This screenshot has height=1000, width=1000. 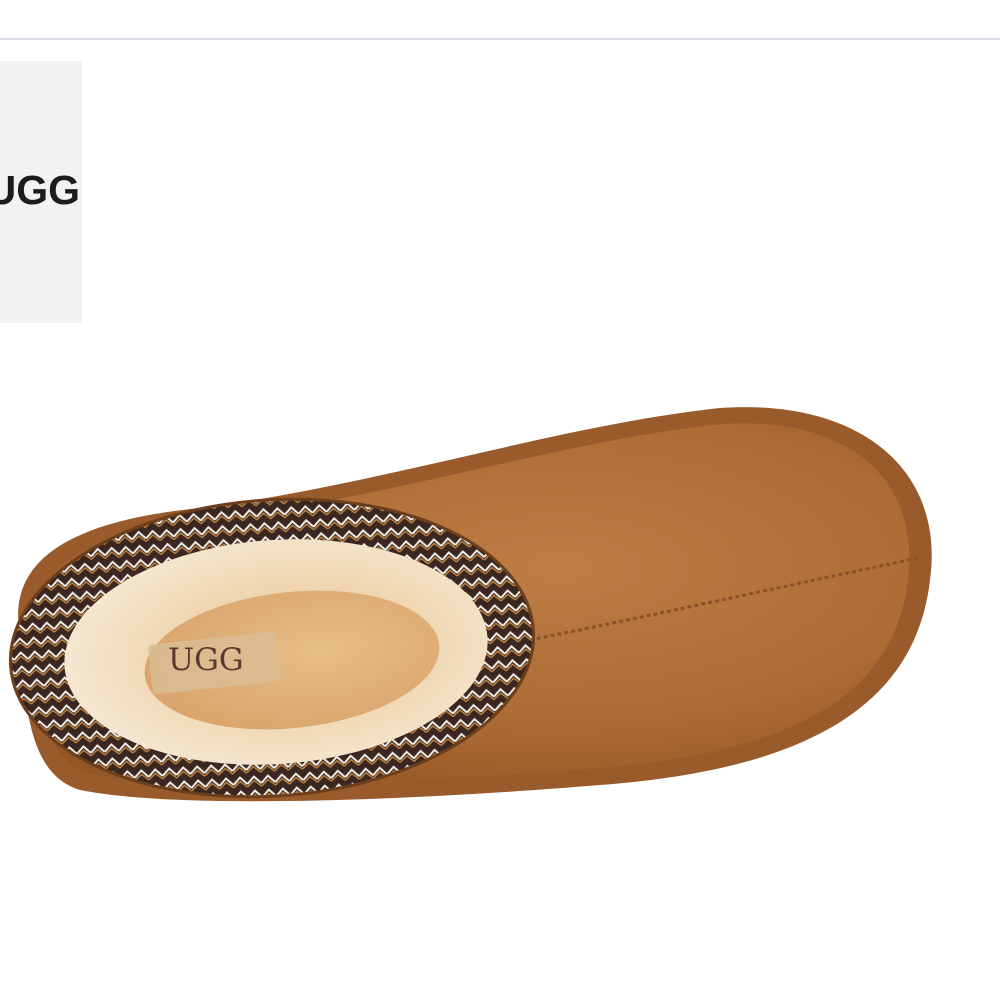 I want to click on brand-card-label: UGG, so click(x=40, y=190).